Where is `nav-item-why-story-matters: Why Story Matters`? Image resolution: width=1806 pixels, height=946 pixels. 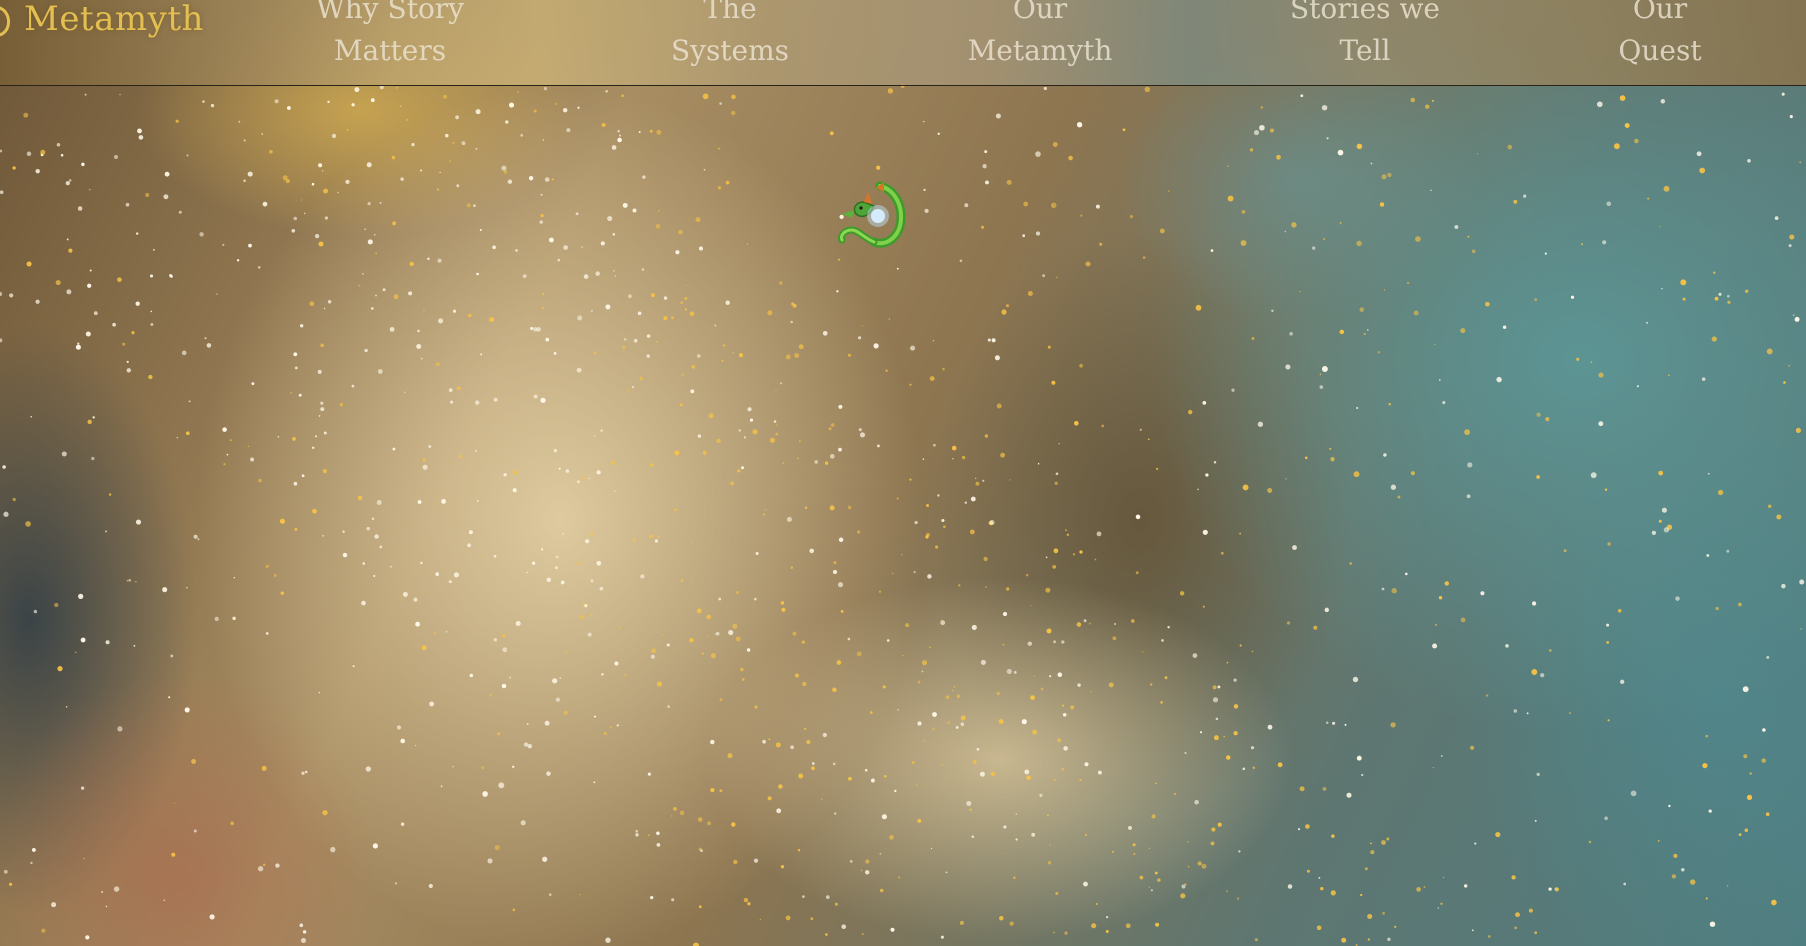
nav-item-why-story-matters: Why Story Matters is located at coordinates (390, 36).